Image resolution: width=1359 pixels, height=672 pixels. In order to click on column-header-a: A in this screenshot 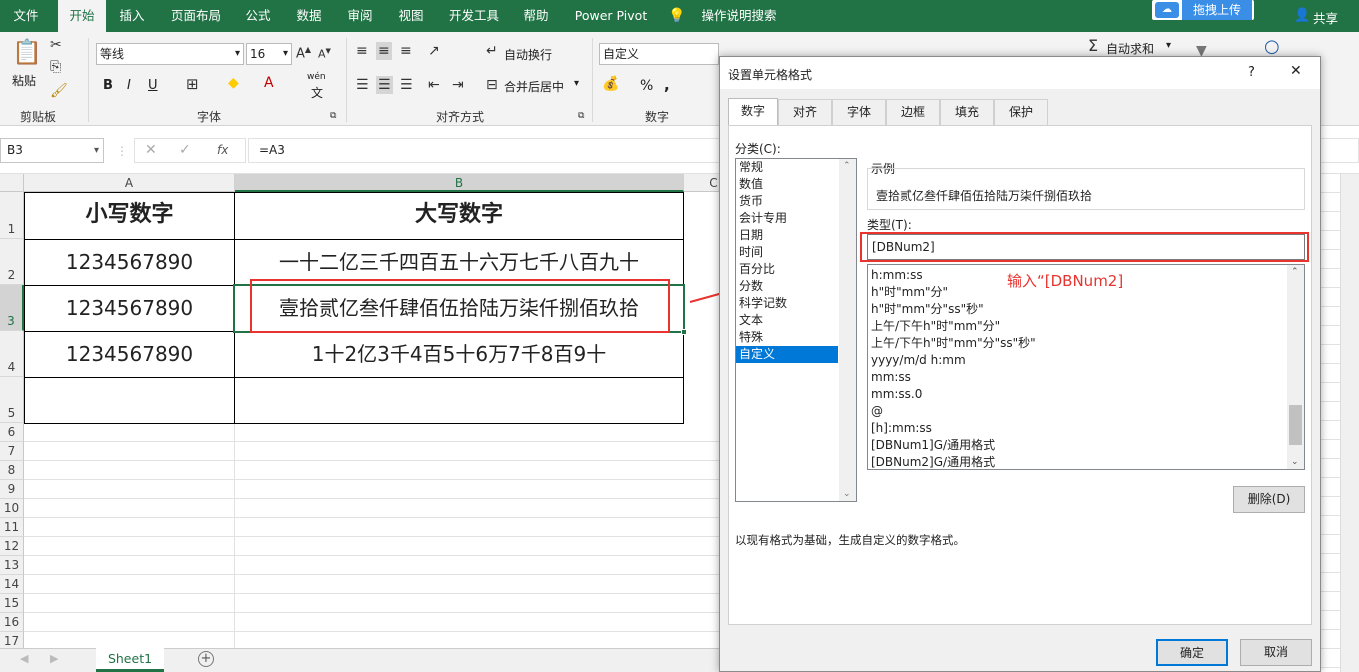, I will do `click(129, 183)`.